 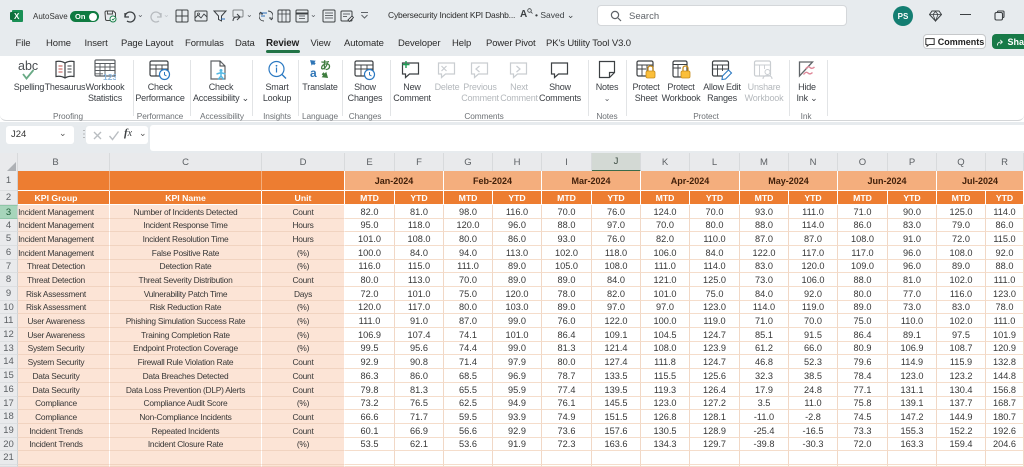 I want to click on svg-text: abc, so click(x=28, y=66).